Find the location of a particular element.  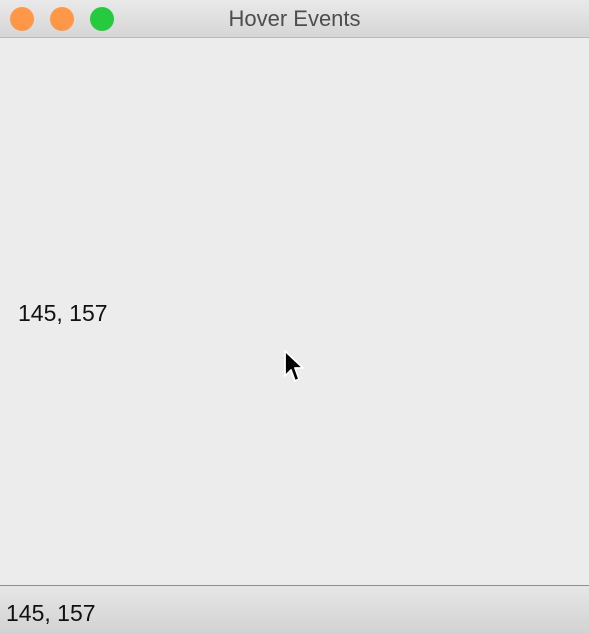

status-coordinates: 145, 157 is located at coordinates (51, 613).